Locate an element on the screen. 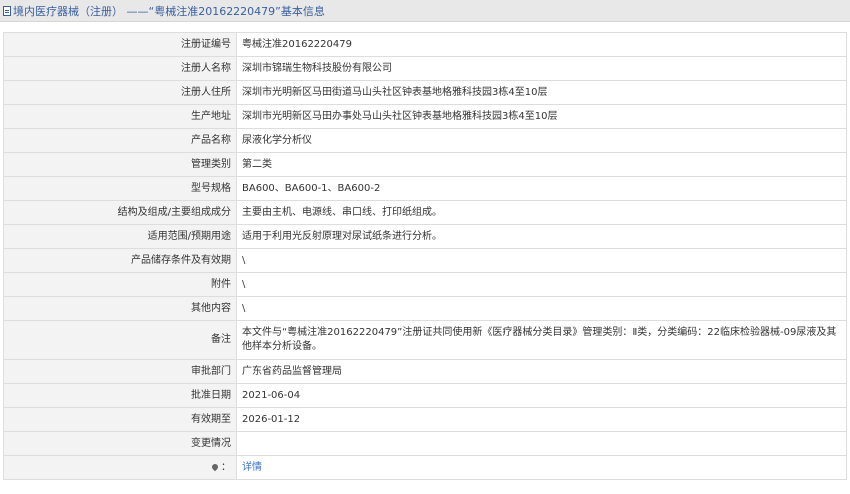 This screenshot has width=850, height=494. row-label: 管理类别 is located at coordinates (120, 164).